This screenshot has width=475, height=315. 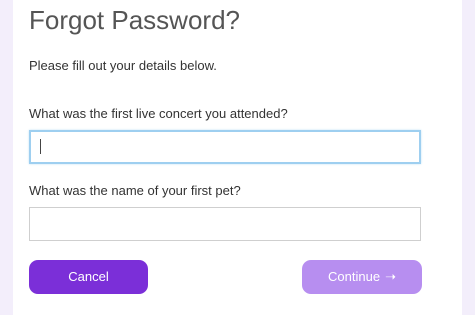 I want to click on cancel-button: Cancel, so click(x=88, y=277).